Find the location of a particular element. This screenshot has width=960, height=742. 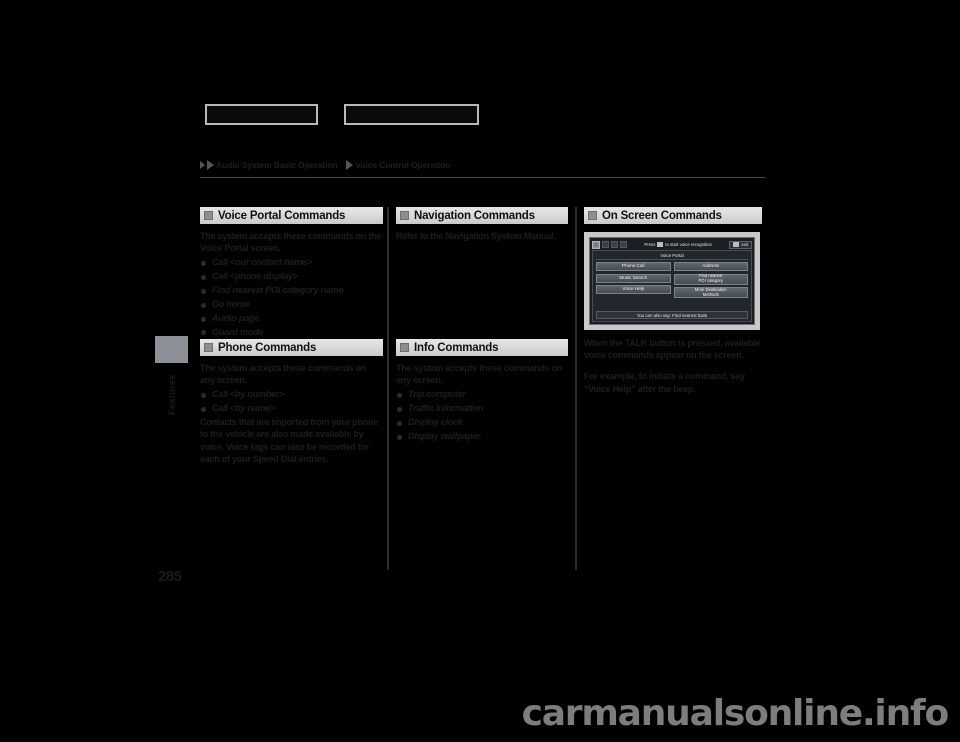

list-item: Go home is located at coordinates (291, 304).